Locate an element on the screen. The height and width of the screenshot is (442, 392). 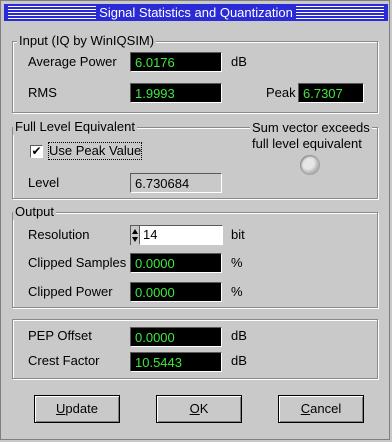
clipped-power-unit: % is located at coordinates (237, 291).